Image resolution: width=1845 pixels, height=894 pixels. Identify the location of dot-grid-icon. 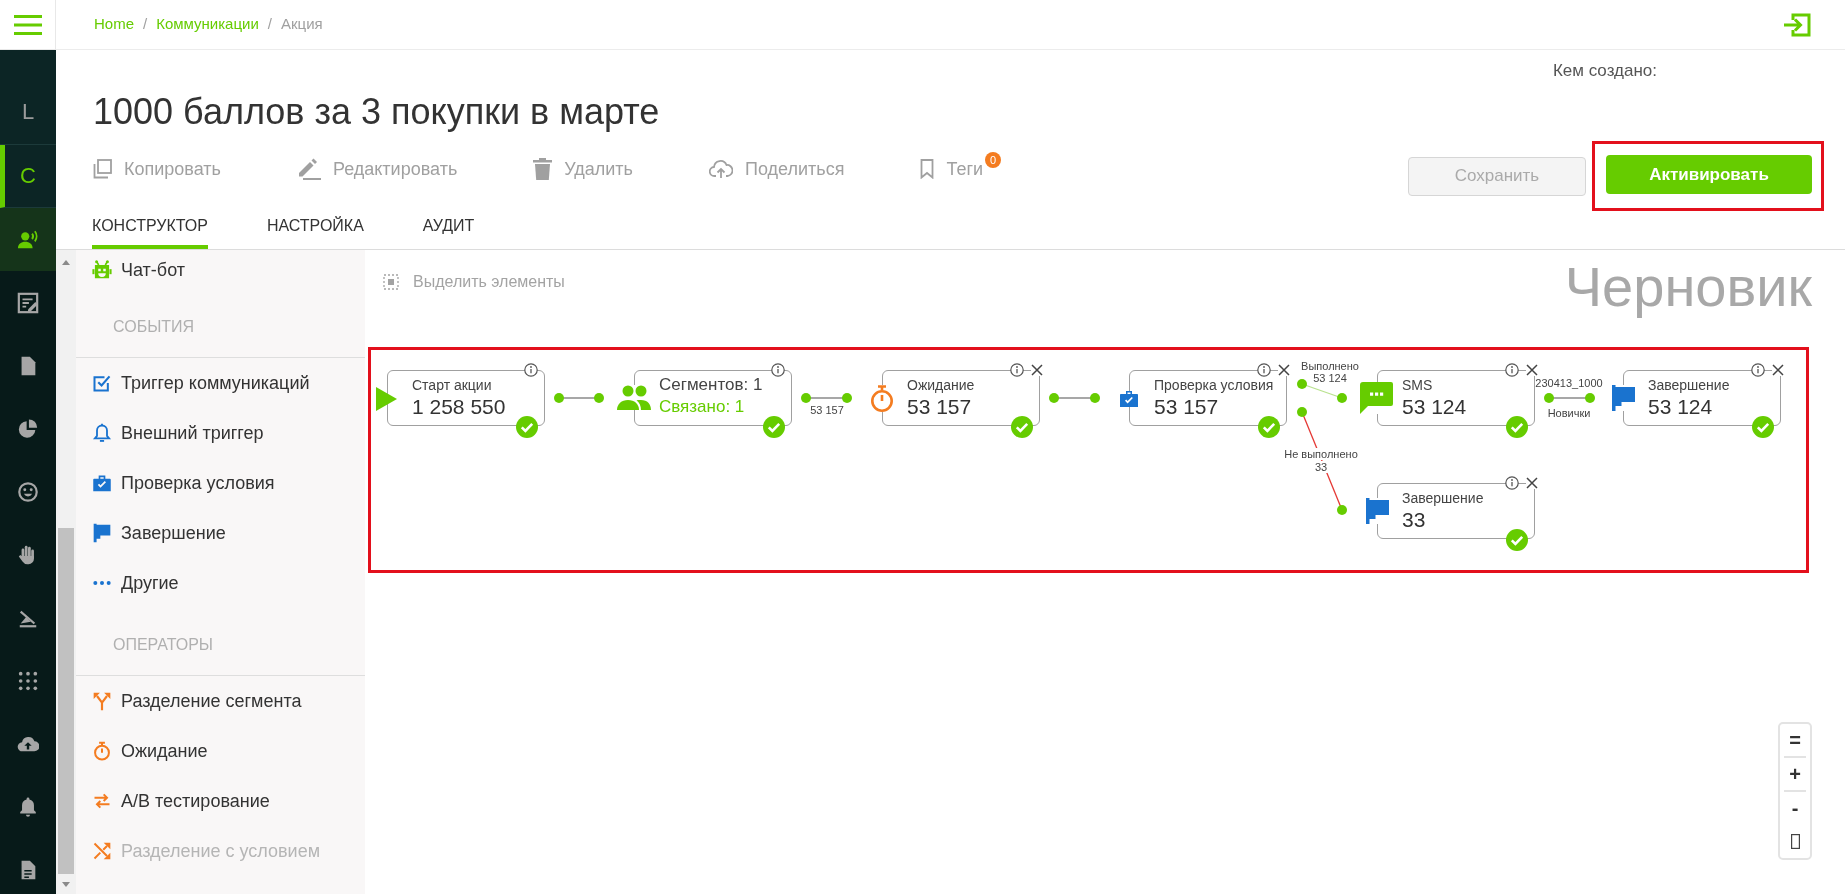
(28, 680).